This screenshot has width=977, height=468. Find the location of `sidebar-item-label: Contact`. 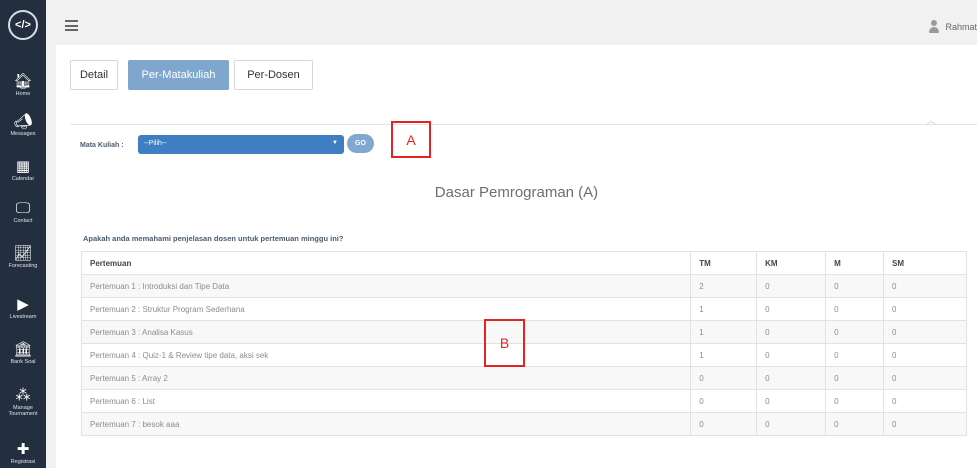

sidebar-item-label: Contact is located at coordinates (23, 221).